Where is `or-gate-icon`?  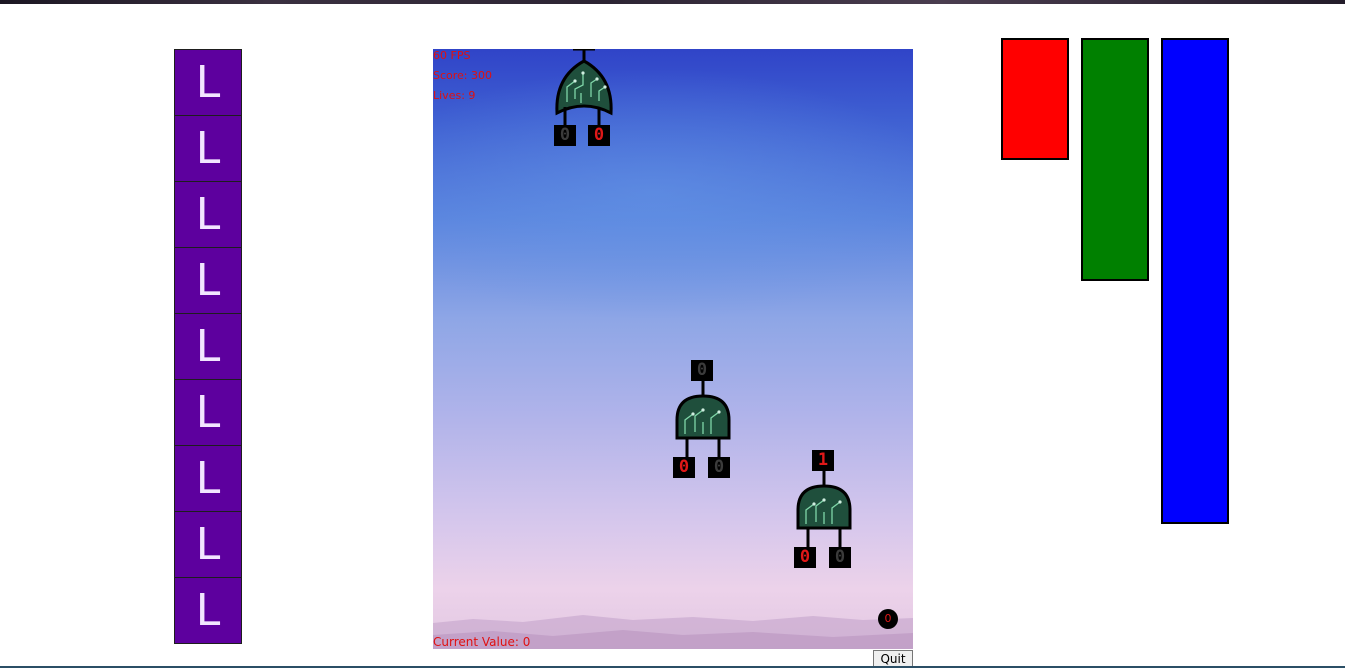 or-gate-icon is located at coordinates (584, 88).